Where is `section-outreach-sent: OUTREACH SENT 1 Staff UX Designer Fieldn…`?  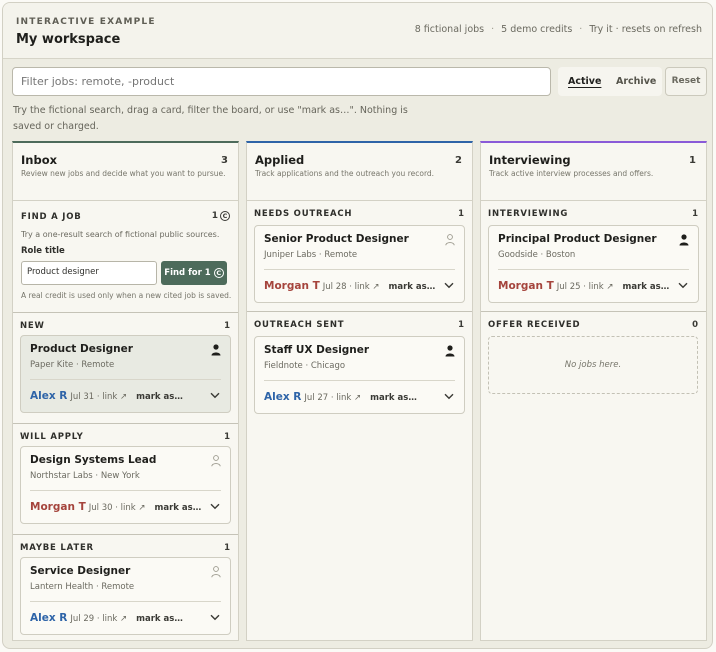
section-outreach-sent: OUTREACH SENT 1 Staff UX Designer Fieldn… is located at coordinates (359, 367).